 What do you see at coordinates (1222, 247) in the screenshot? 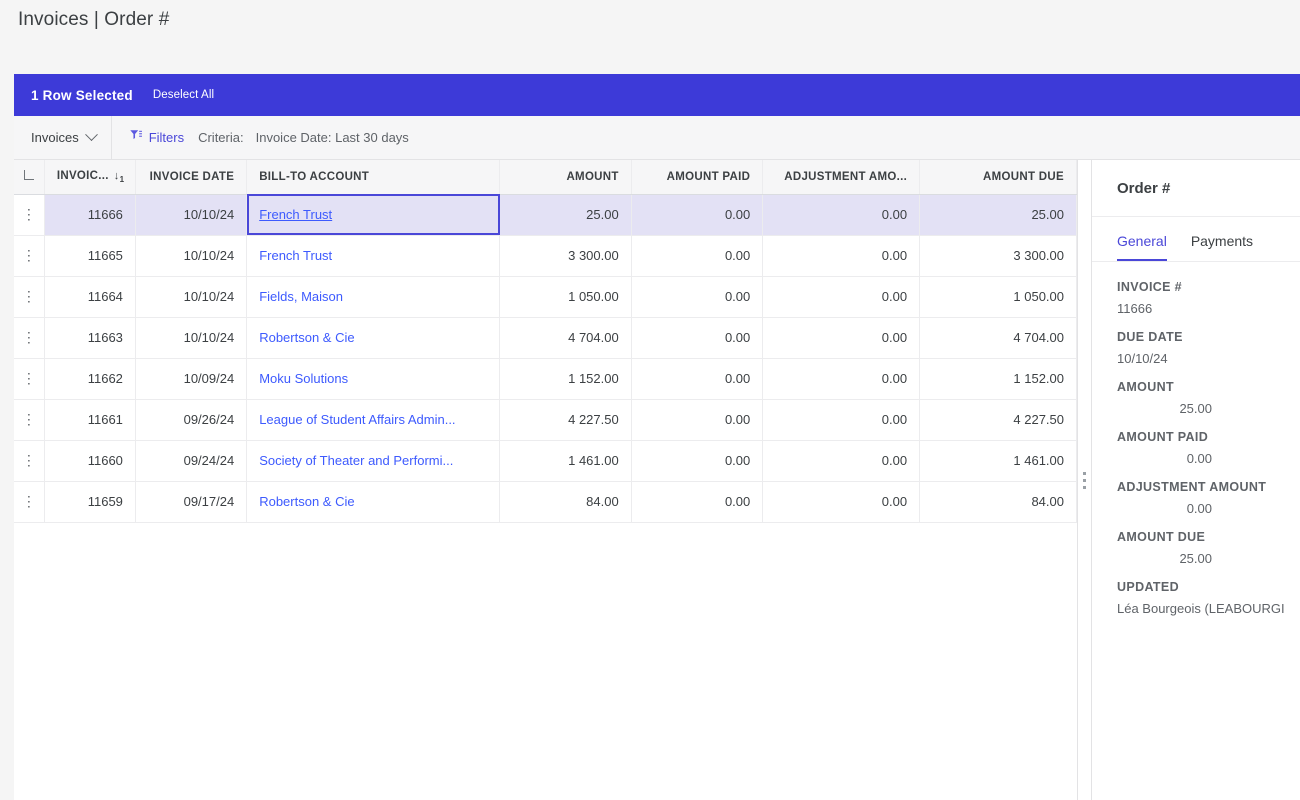
I see `tab-payments: Payments` at bounding box center [1222, 247].